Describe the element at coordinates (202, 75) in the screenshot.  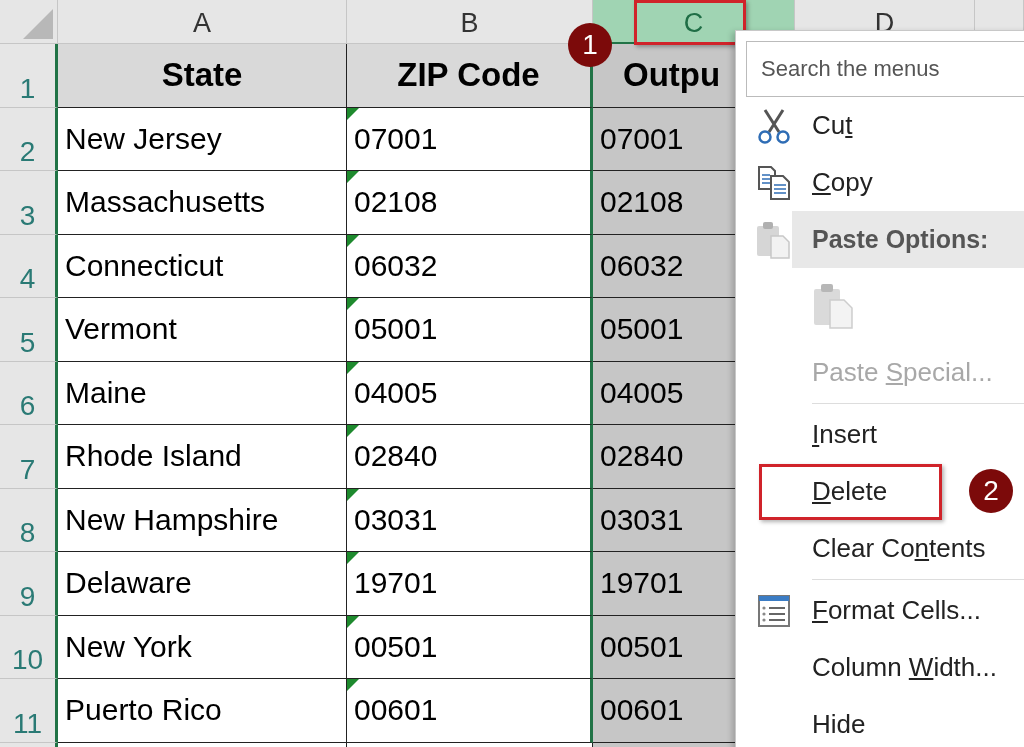
I see `column-title: State` at that location.